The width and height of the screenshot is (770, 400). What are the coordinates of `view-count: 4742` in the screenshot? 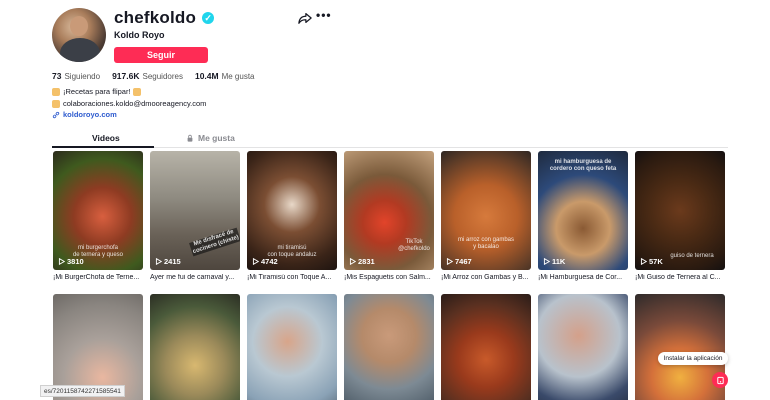 It's located at (265, 261).